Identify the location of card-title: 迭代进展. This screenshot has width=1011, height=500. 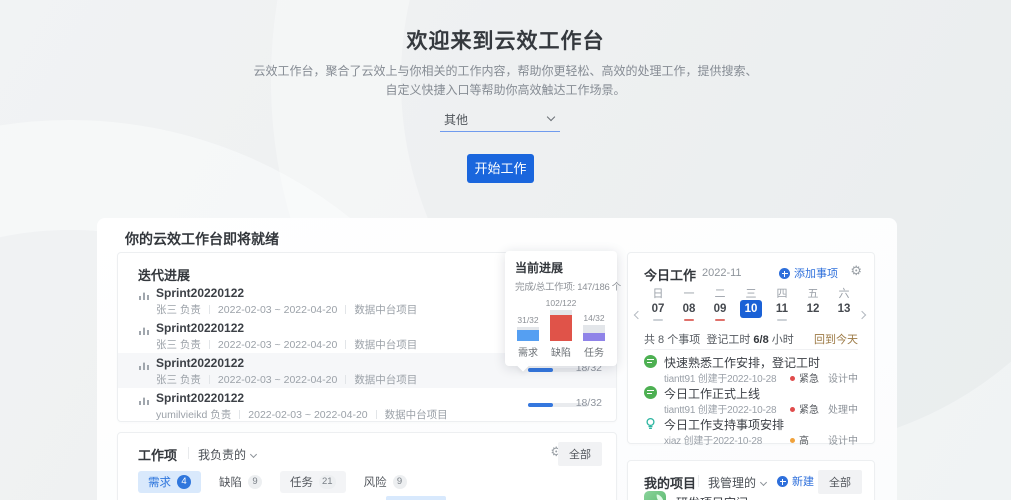
(164, 275).